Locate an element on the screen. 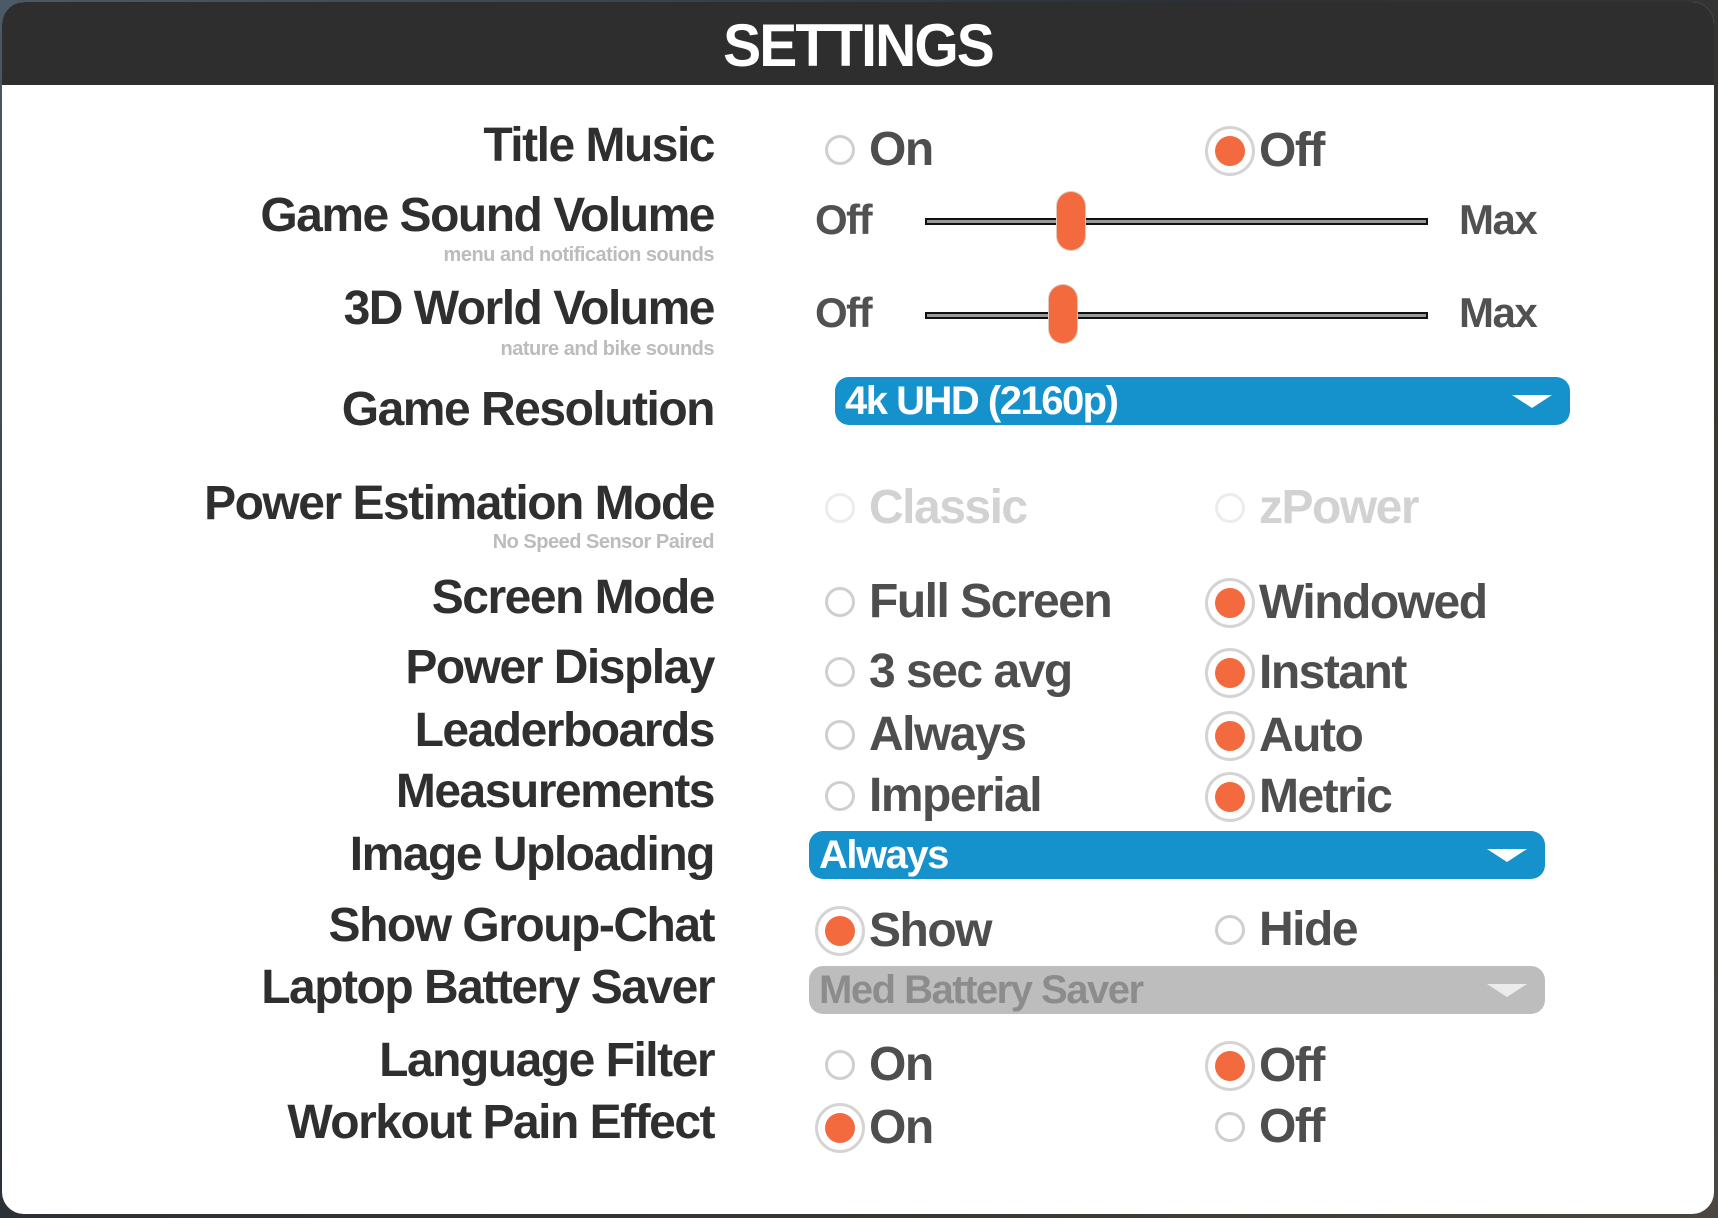  screen-mode-label: Screen Mode is located at coordinates (573, 597).